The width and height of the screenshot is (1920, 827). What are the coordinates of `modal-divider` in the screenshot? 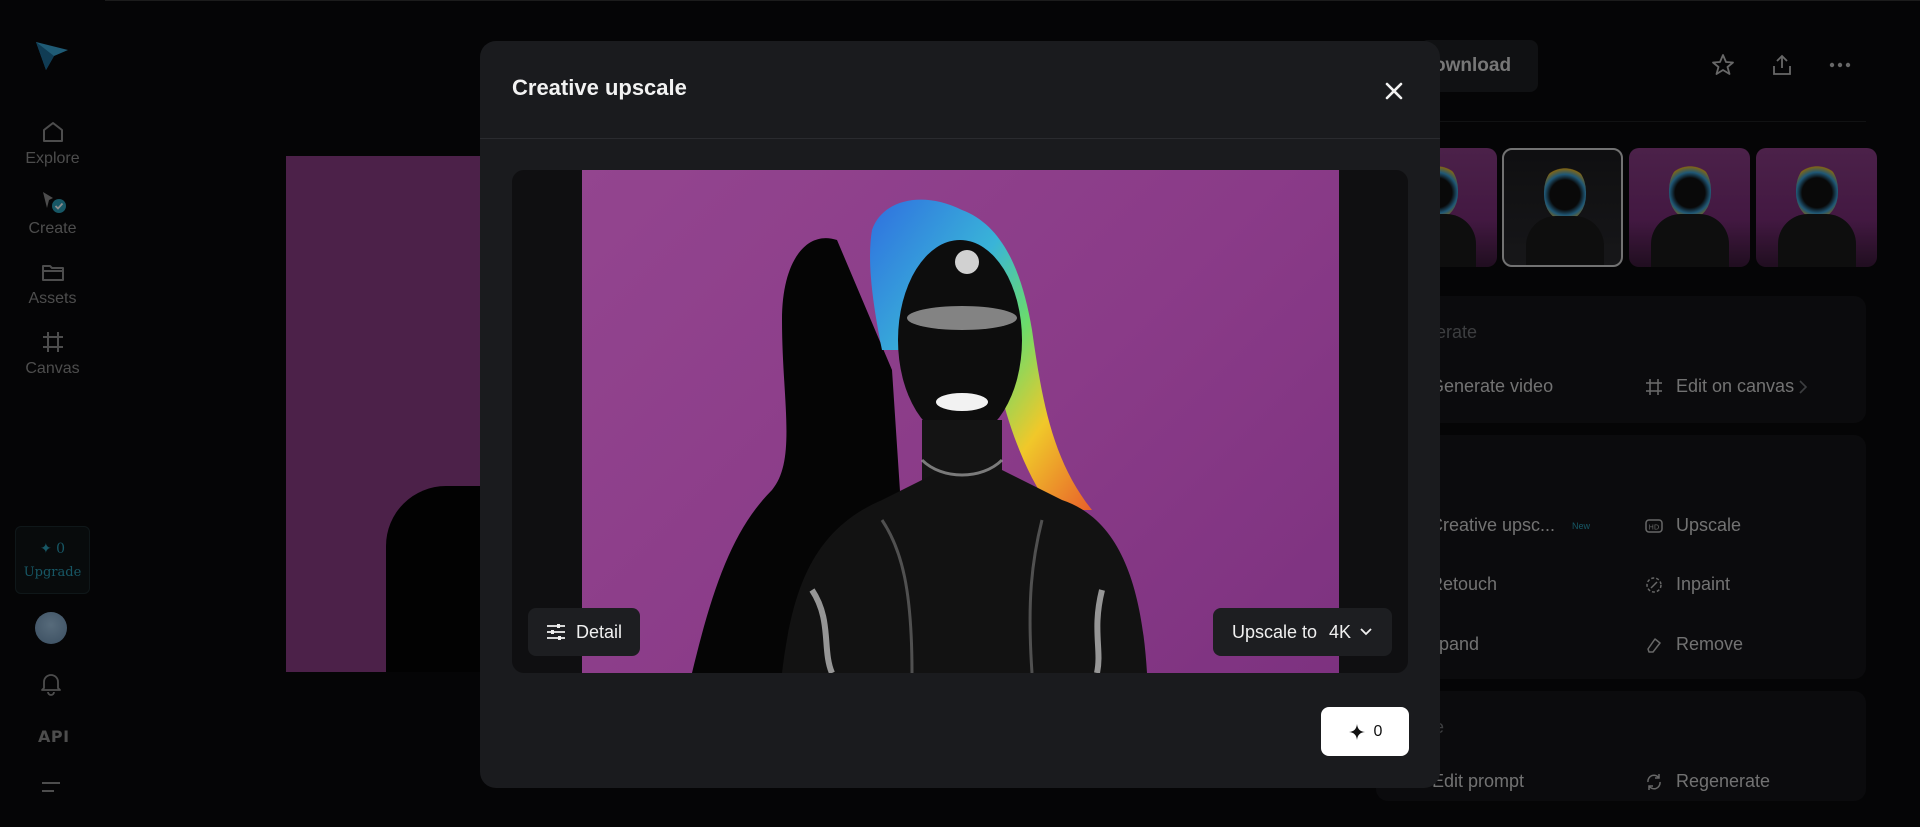 It's located at (960, 138).